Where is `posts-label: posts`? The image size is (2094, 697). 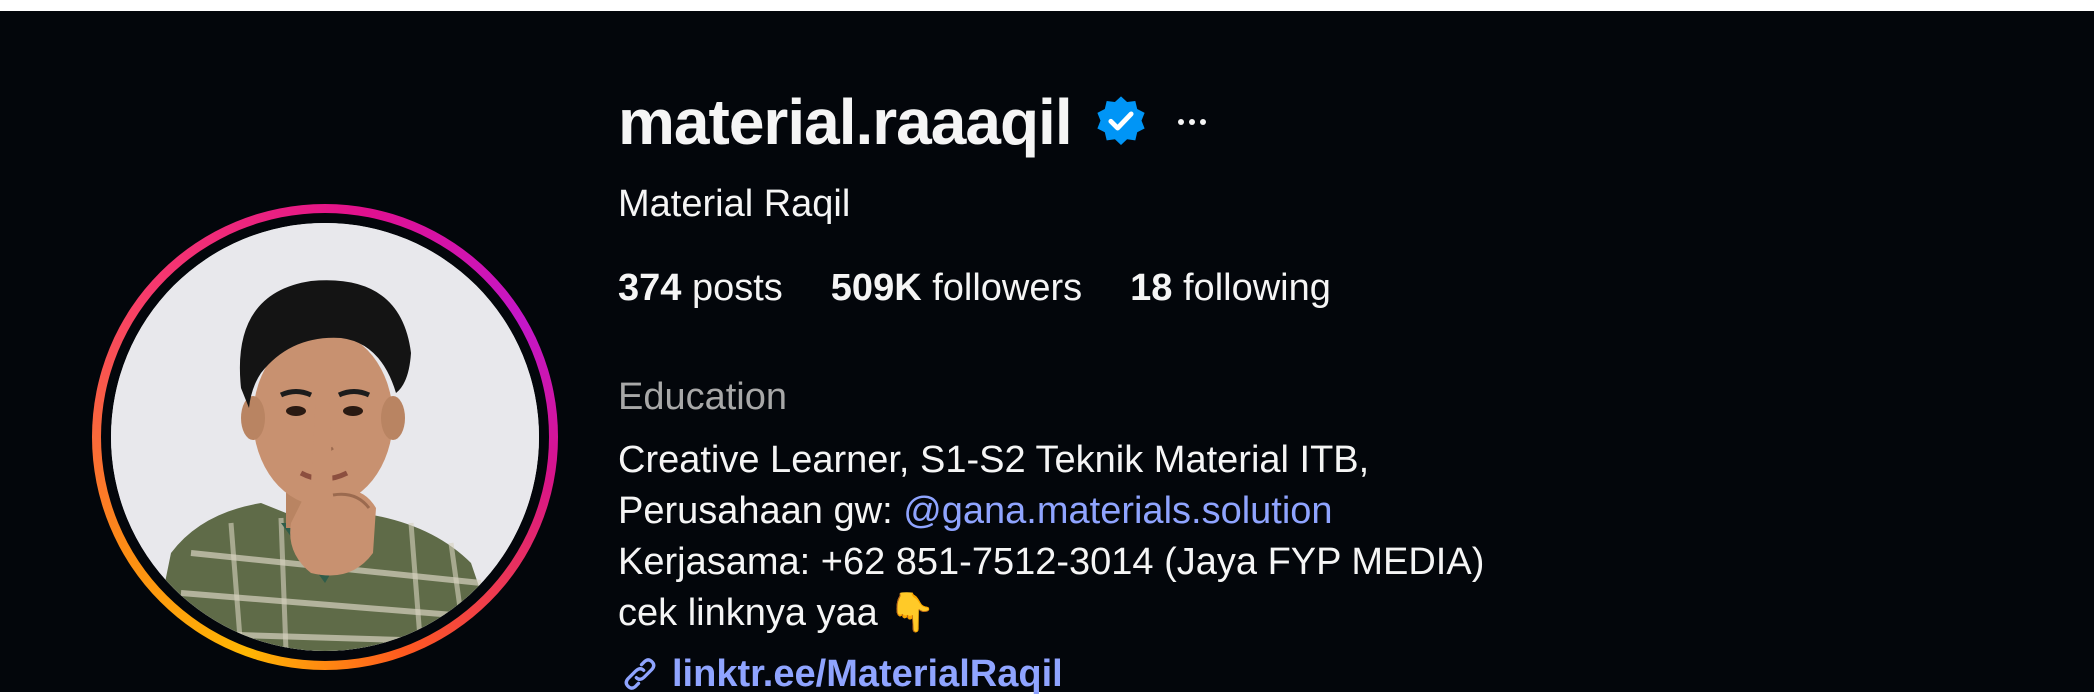 posts-label: posts is located at coordinates (737, 288).